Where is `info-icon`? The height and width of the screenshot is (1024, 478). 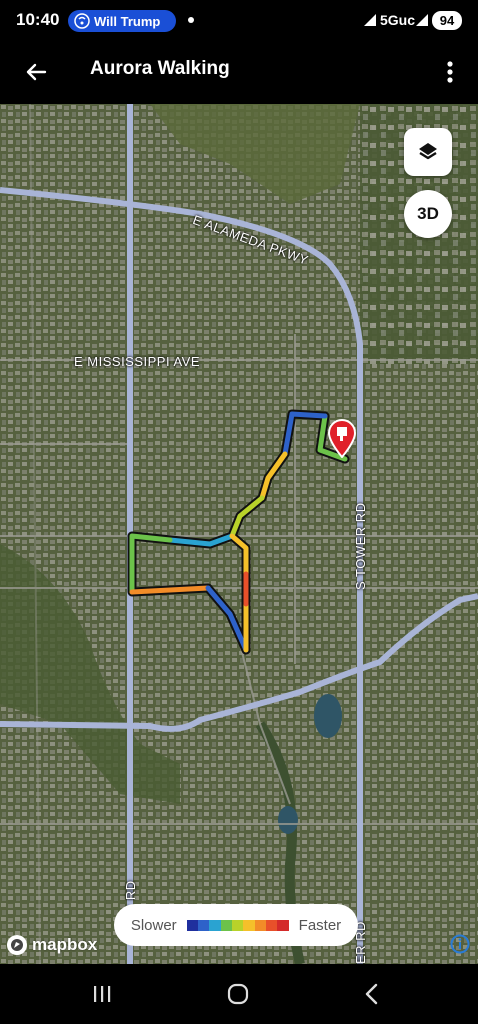 info-icon is located at coordinates (460, 944).